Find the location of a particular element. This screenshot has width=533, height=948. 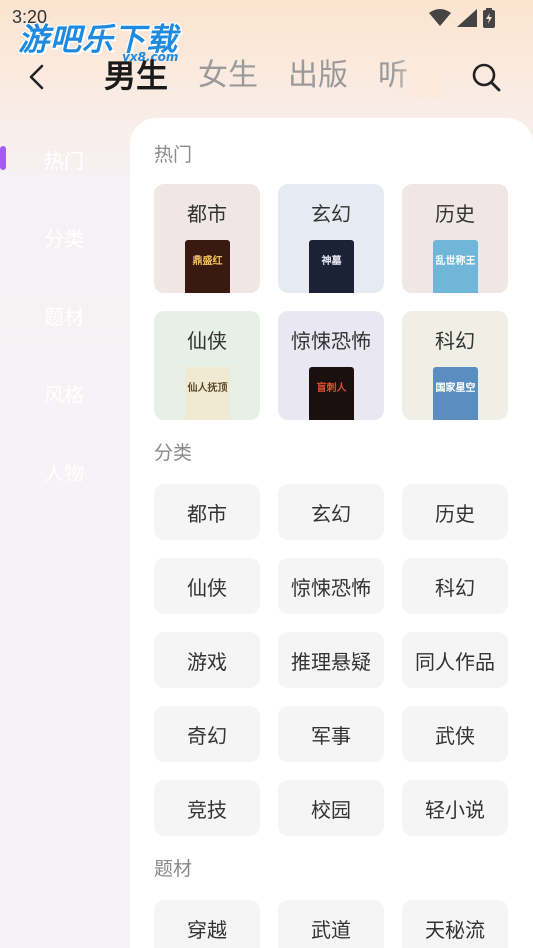

hot-card-label: 玄幻 is located at coordinates (331, 214).